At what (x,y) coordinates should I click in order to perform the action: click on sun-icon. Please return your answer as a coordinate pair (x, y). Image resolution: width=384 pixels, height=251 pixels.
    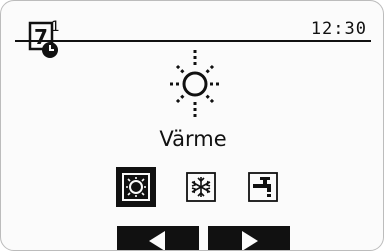
    Looking at the image, I should click on (195, 84).